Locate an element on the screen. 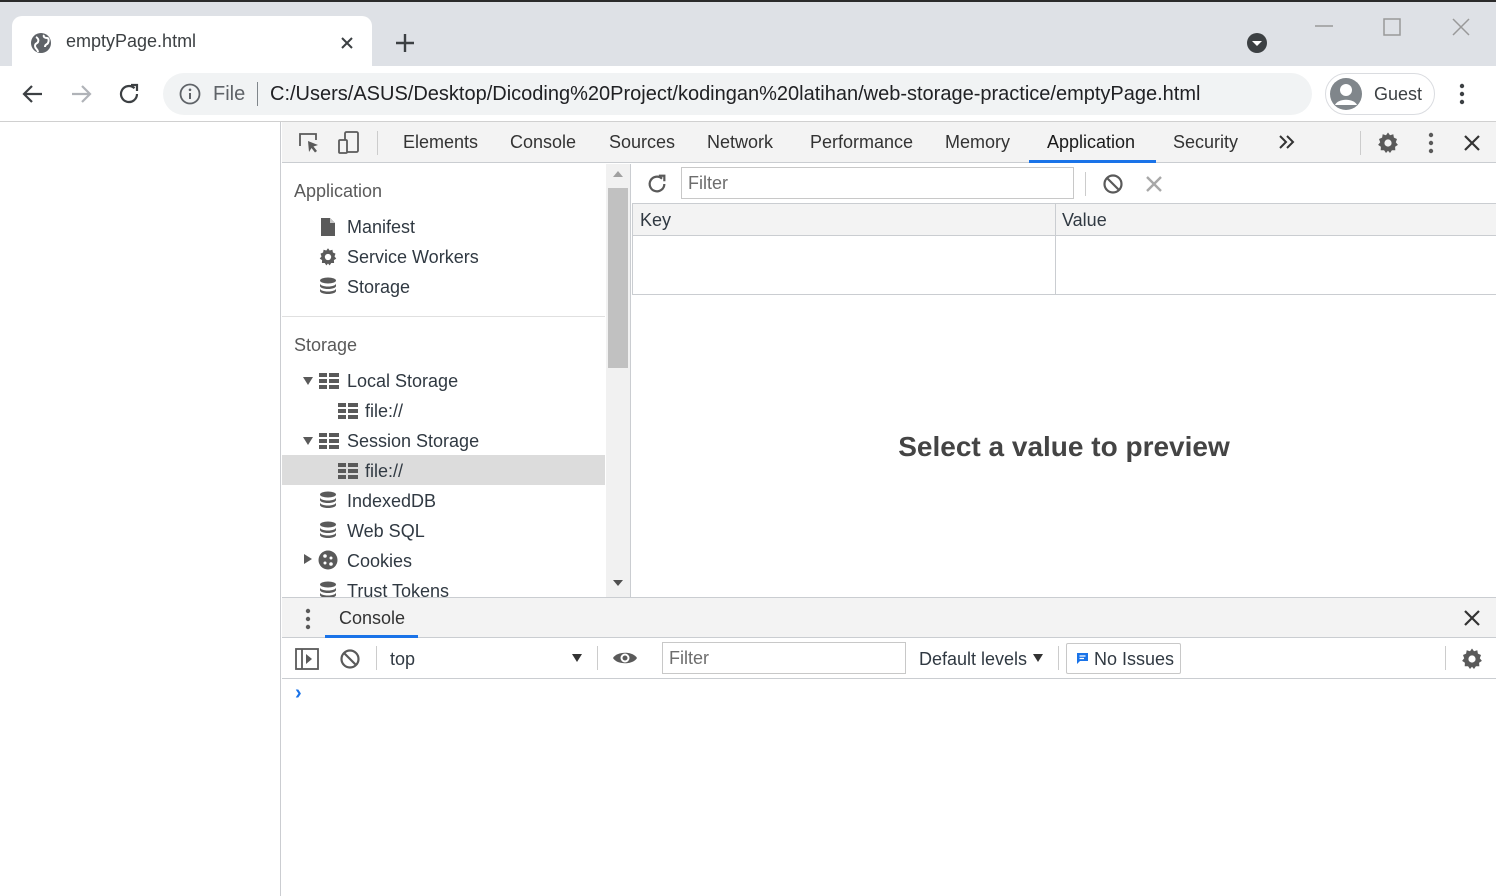  browser-tab: emptyPage.html is located at coordinates (192, 43).